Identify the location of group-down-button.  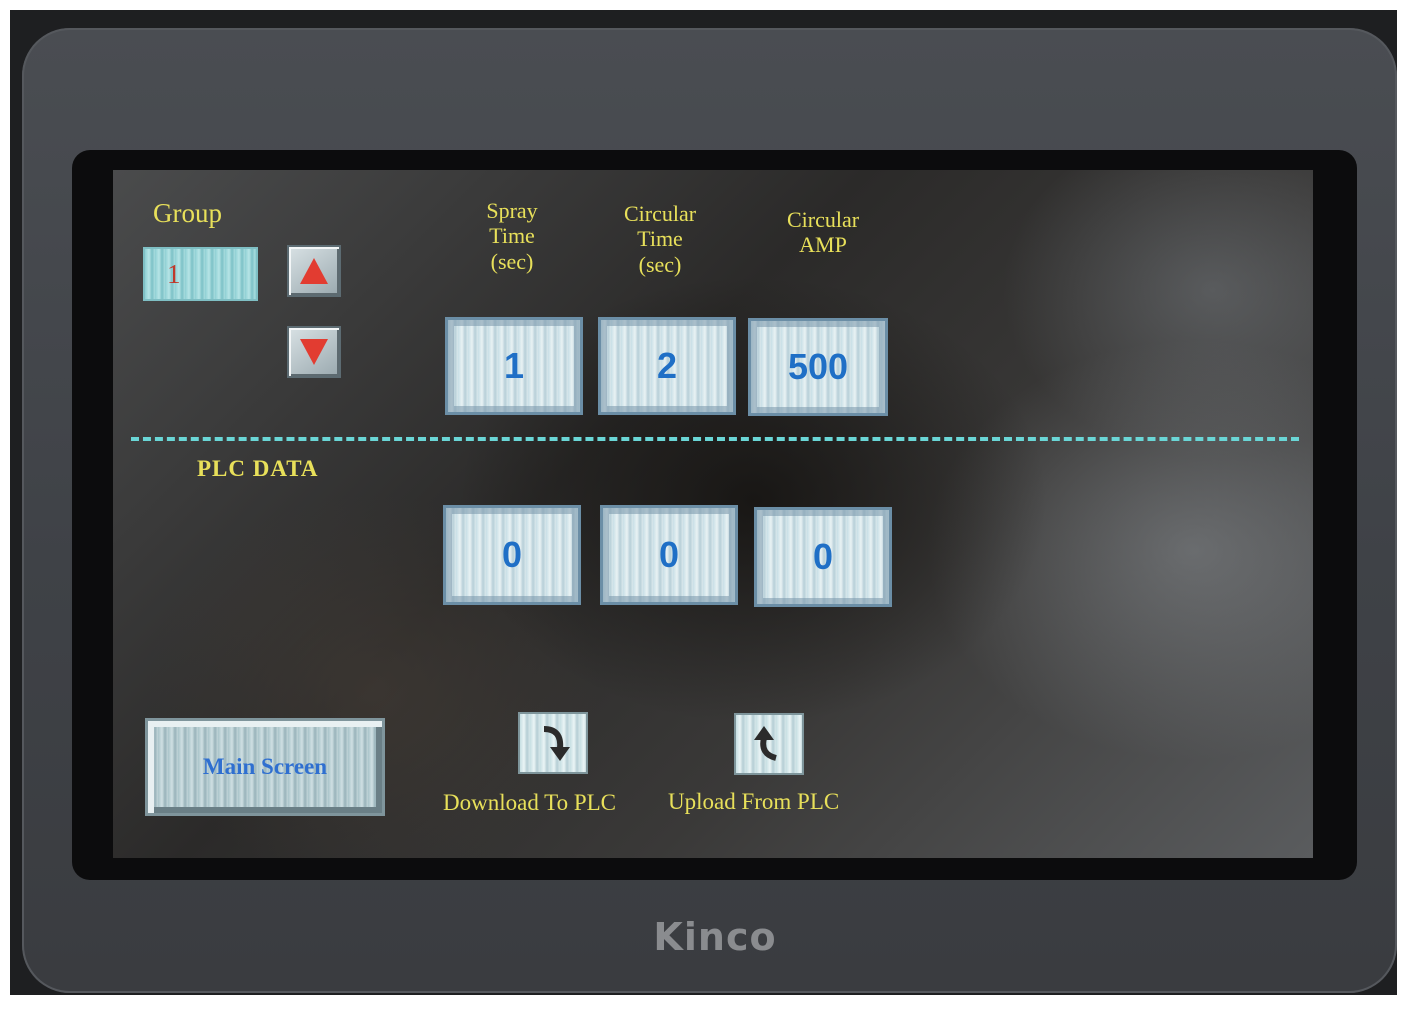
(314, 352).